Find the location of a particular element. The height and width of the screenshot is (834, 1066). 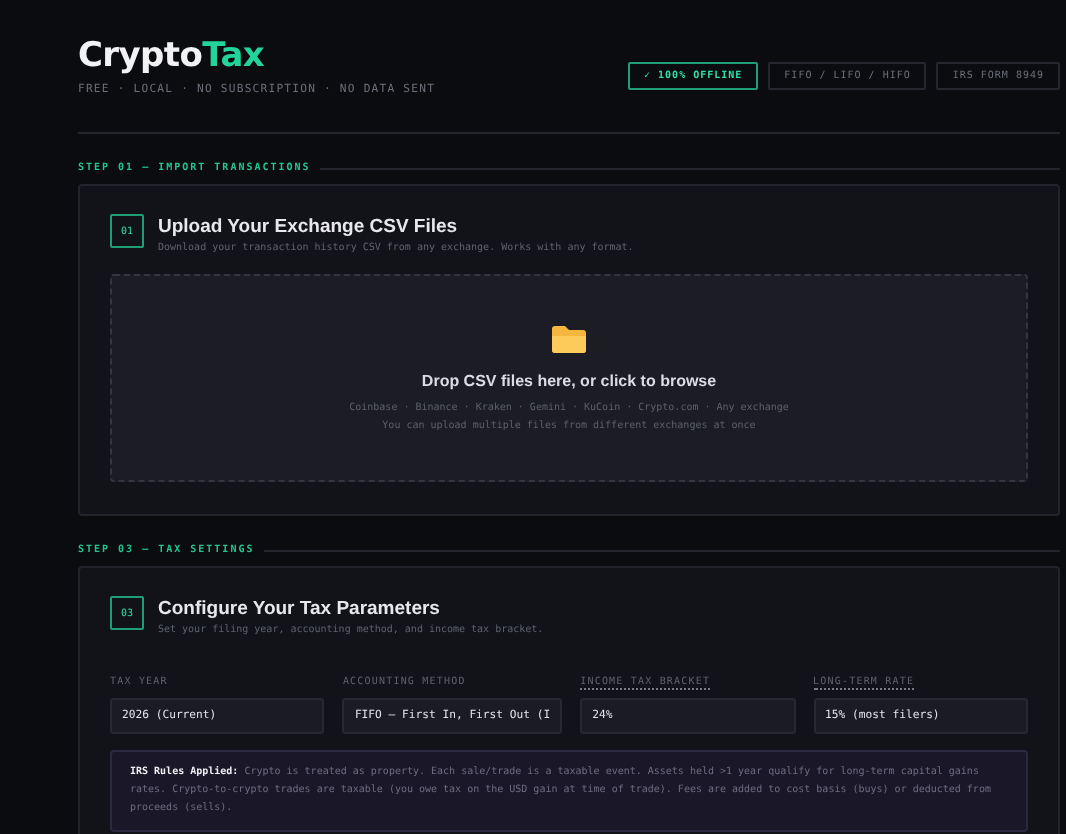

logo: CryptoTax is located at coordinates (172, 57).